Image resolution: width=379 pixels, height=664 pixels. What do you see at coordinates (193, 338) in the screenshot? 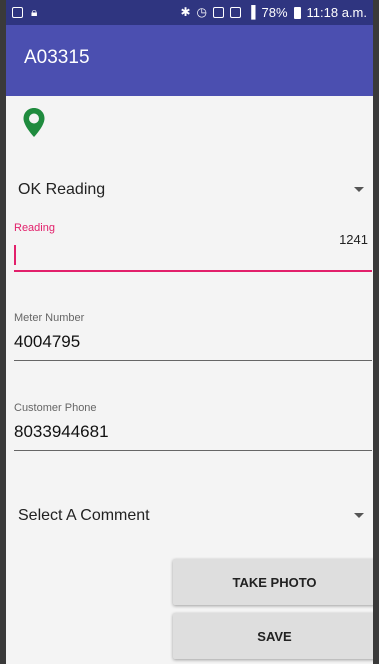
I see `meter-number-field: Meter Number 4004795` at bounding box center [193, 338].